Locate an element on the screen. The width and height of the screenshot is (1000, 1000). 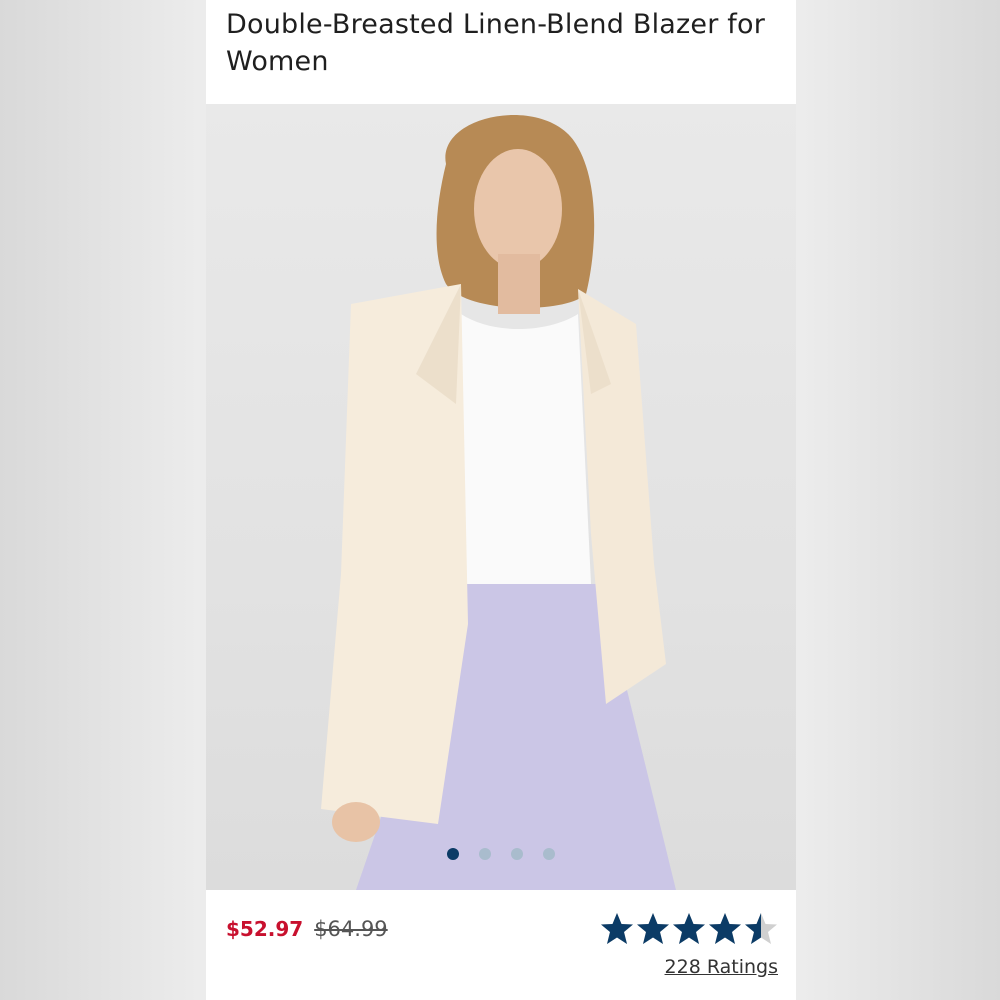
star-rating is located at coordinates (689, 929).